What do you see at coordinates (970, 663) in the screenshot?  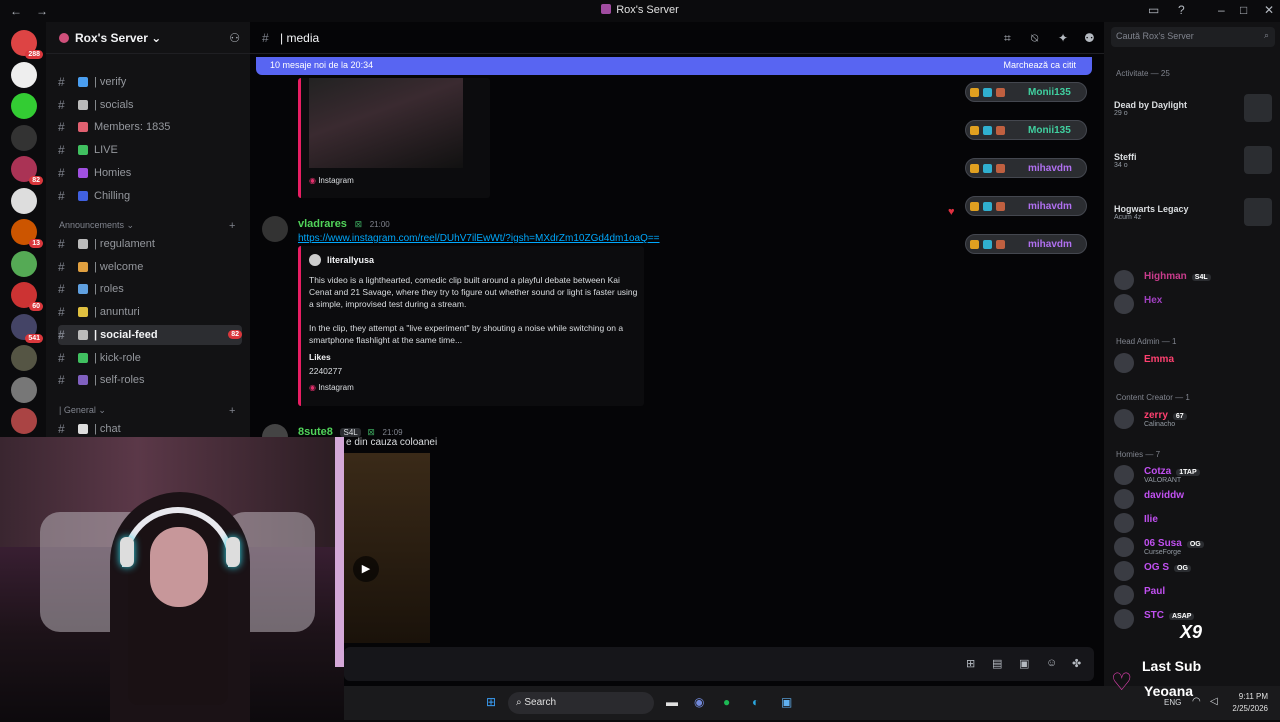 I see `gift-icon: ⊞` at bounding box center [970, 663].